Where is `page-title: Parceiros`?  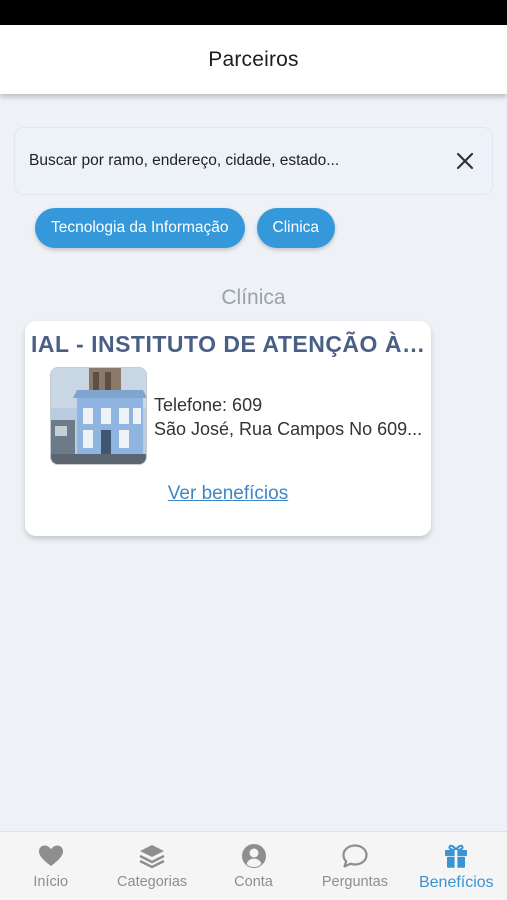
page-title: Parceiros is located at coordinates (253, 59).